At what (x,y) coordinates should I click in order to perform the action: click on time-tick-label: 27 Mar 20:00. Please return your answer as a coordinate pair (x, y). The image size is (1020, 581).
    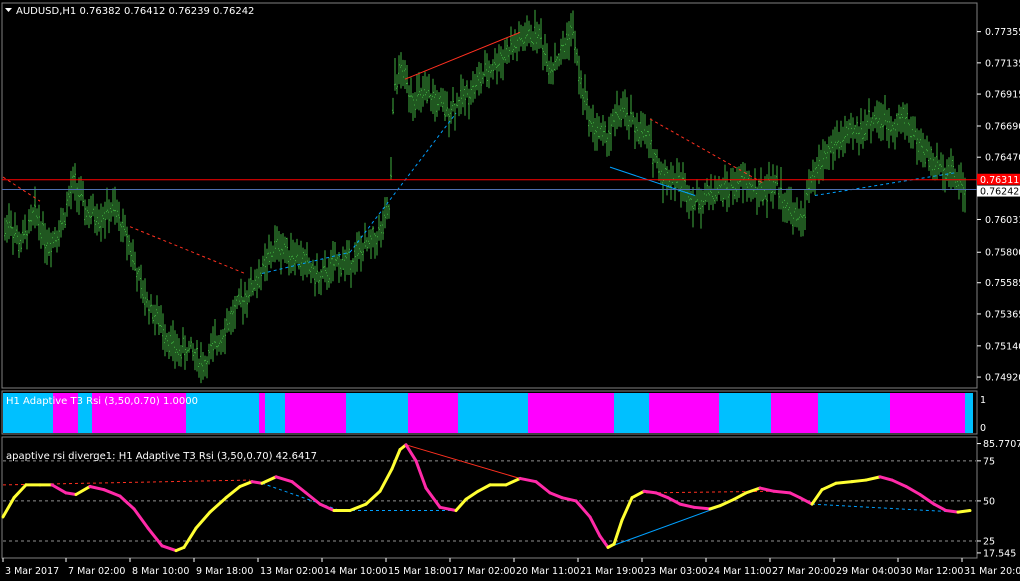
    Looking at the image, I should click on (803, 571).